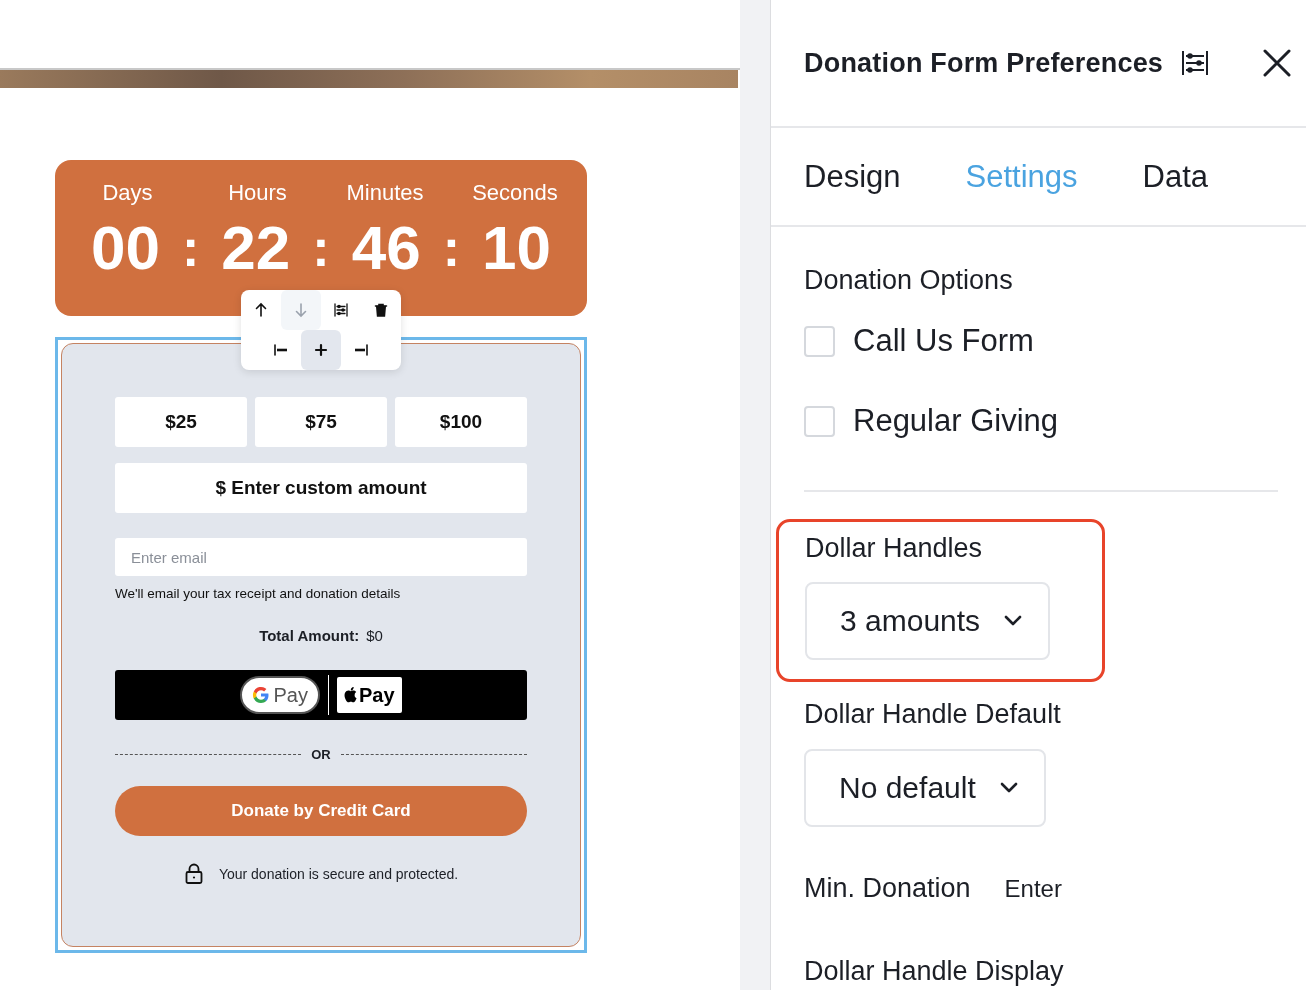  What do you see at coordinates (321, 488) in the screenshot?
I see `custom-amount-button: $ Enter custom amount` at bounding box center [321, 488].